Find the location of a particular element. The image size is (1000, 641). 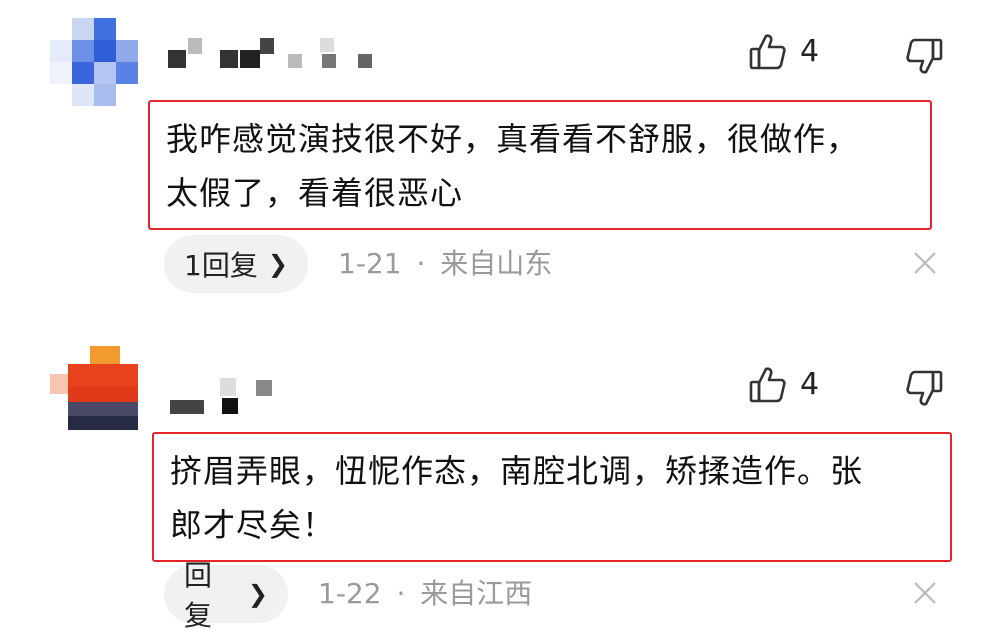

comment-location: 来自江西 is located at coordinates (476, 593).